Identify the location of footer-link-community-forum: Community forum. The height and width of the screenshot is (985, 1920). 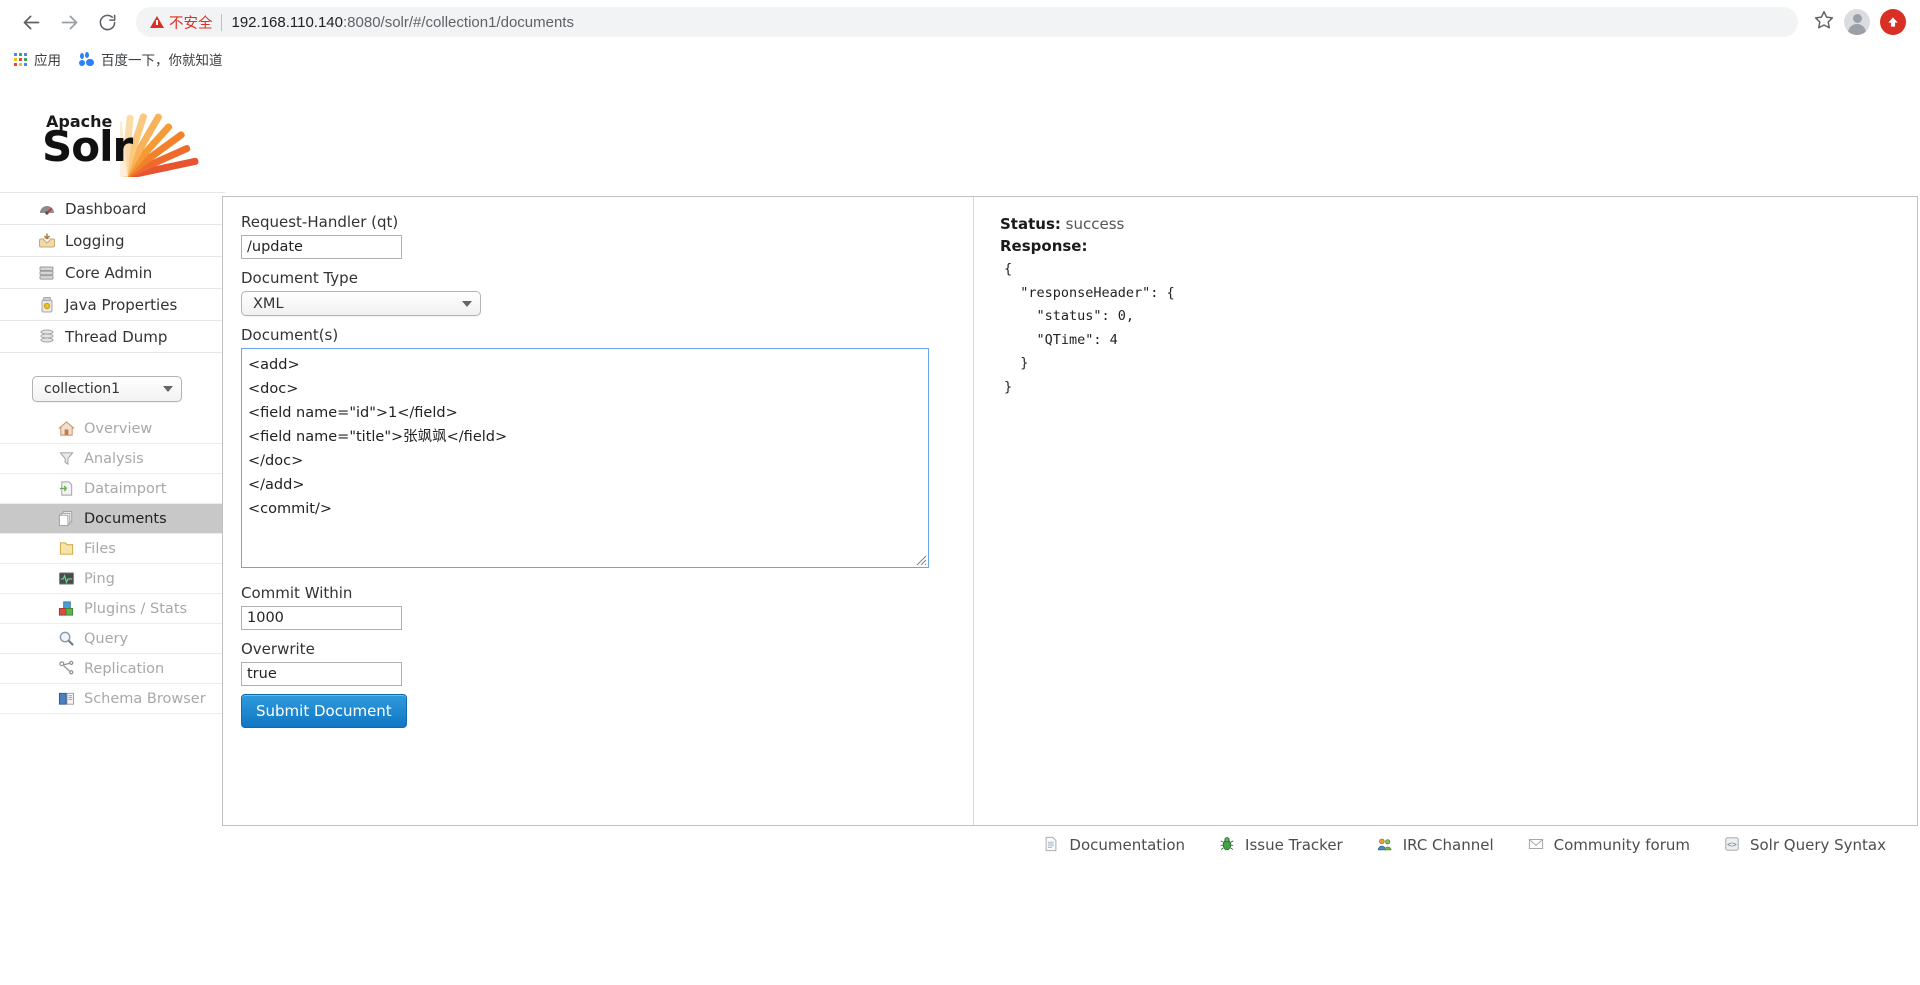
(1609, 845).